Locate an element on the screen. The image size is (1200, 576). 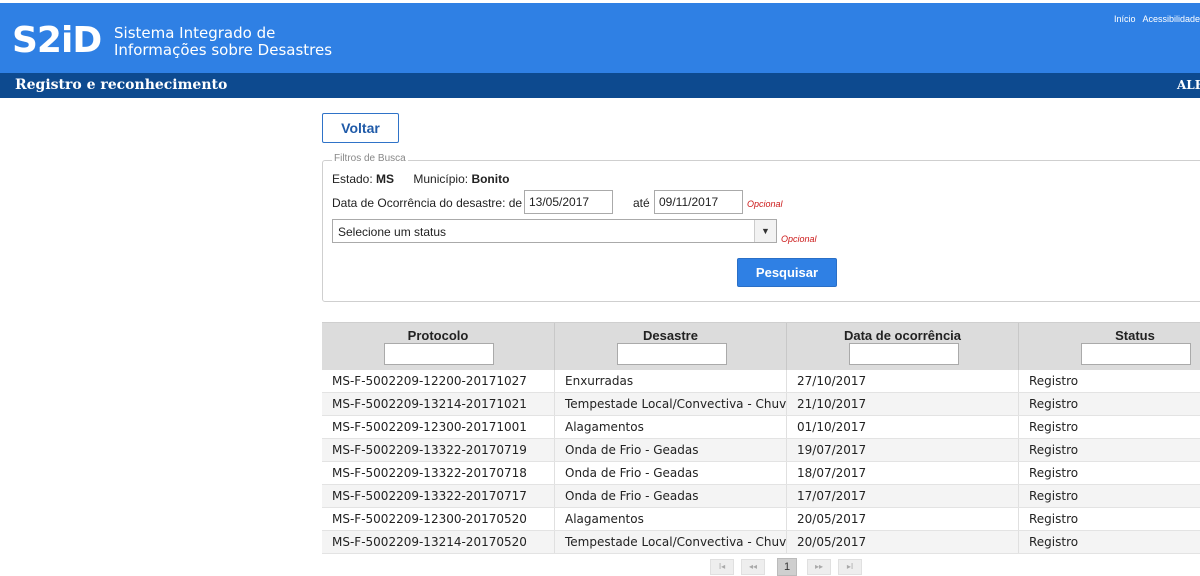
chevron-down-icon: ▼ is located at coordinates (765, 231).